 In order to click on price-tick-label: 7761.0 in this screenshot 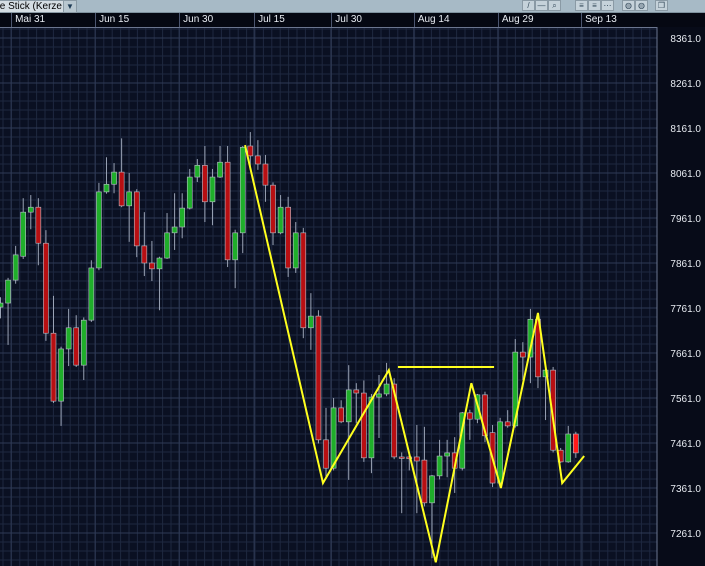, I will do `click(685, 309)`.